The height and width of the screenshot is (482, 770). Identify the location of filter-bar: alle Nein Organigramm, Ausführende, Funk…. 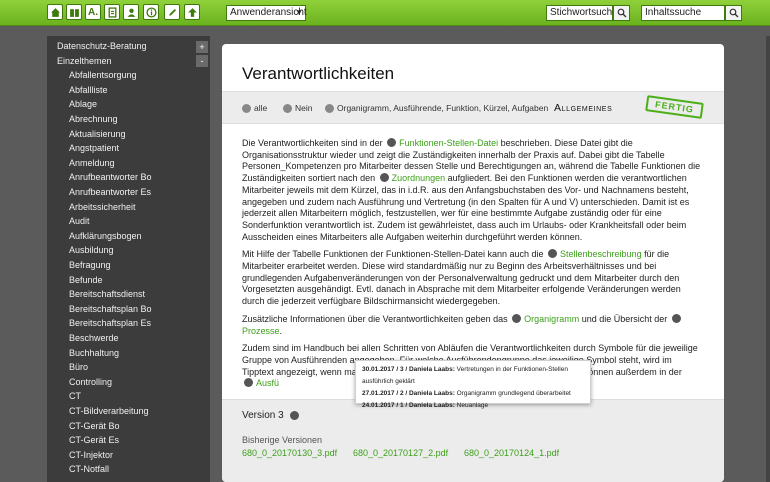
(473, 107).